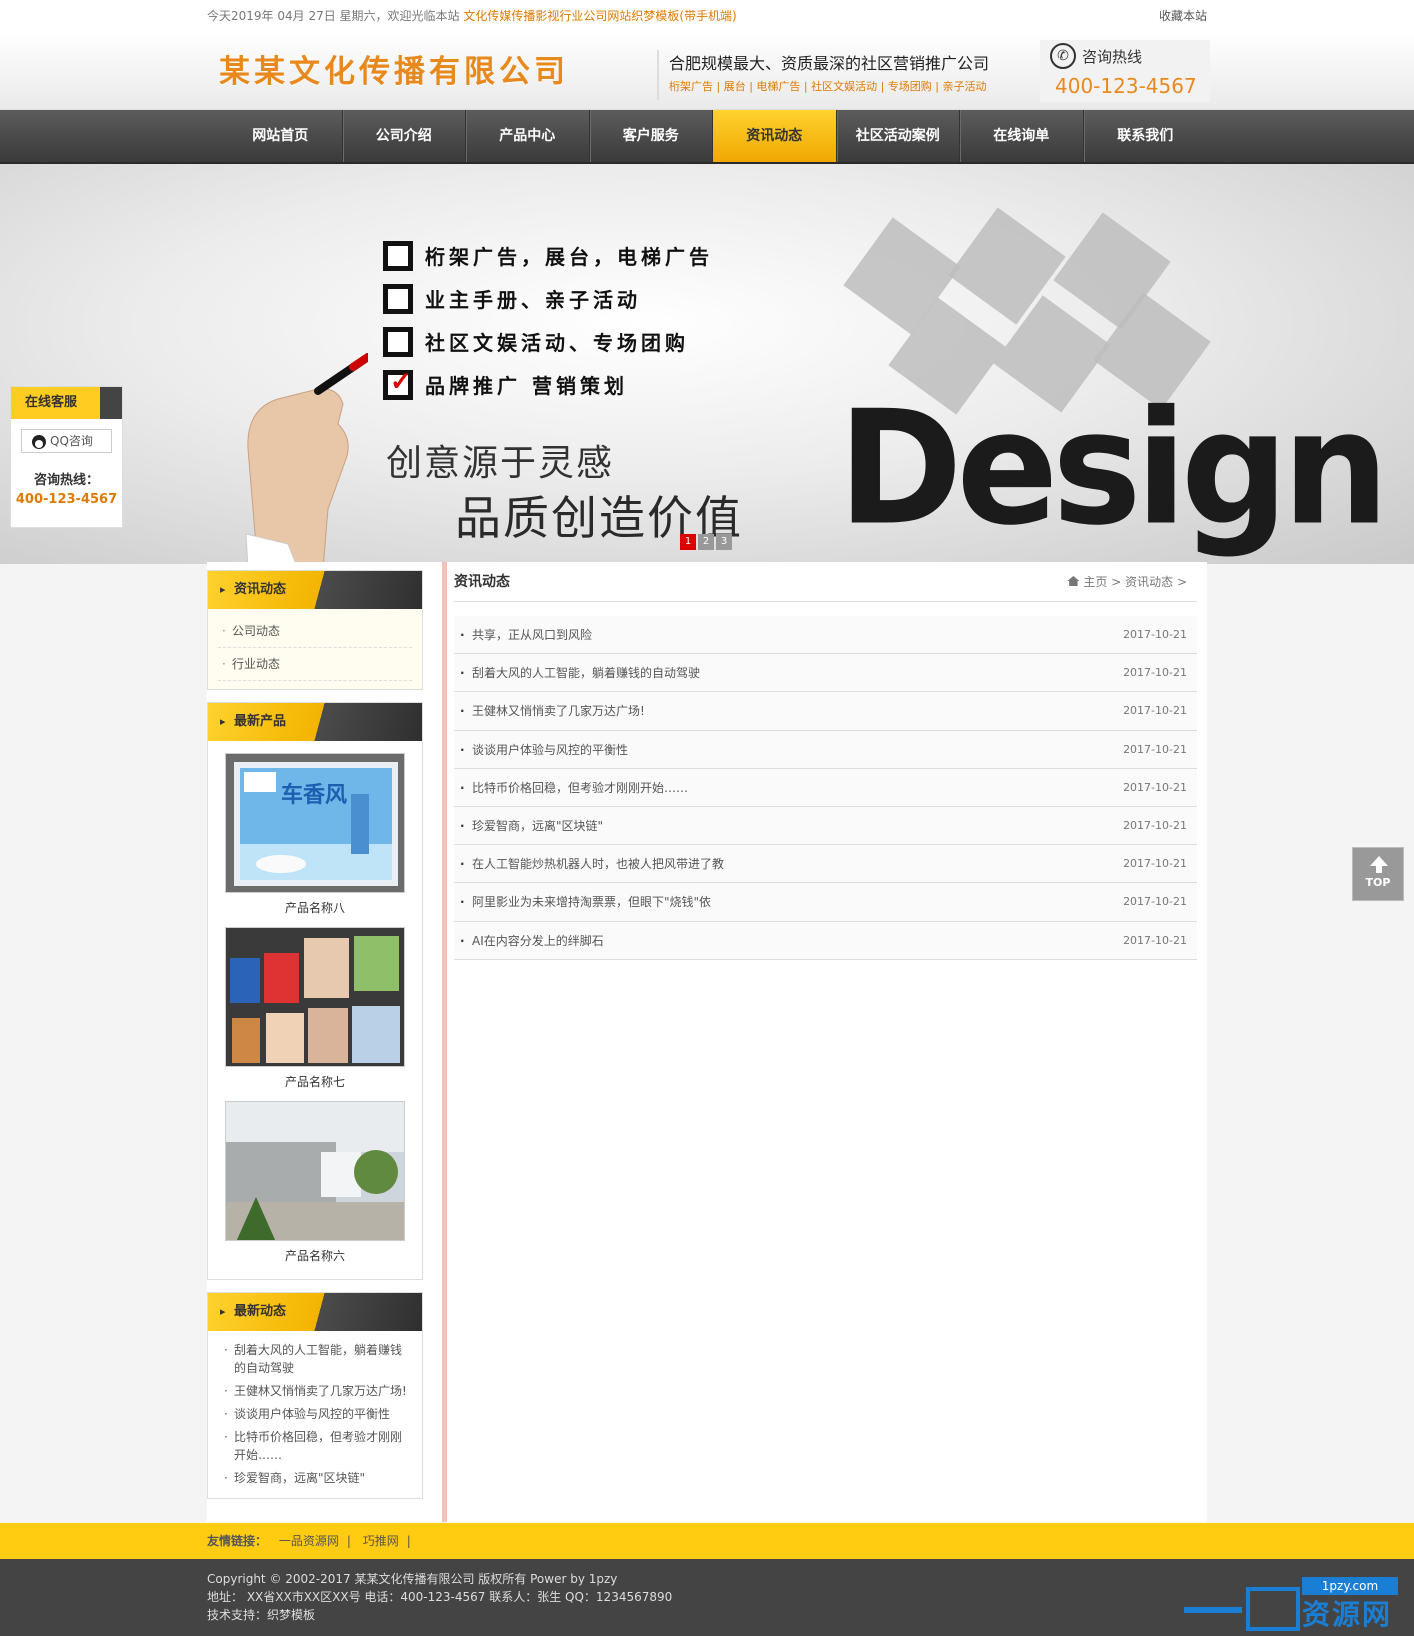  I want to click on article-row: AI在内容分发上的绊脚石 2017-10-21, so click(825, 940).